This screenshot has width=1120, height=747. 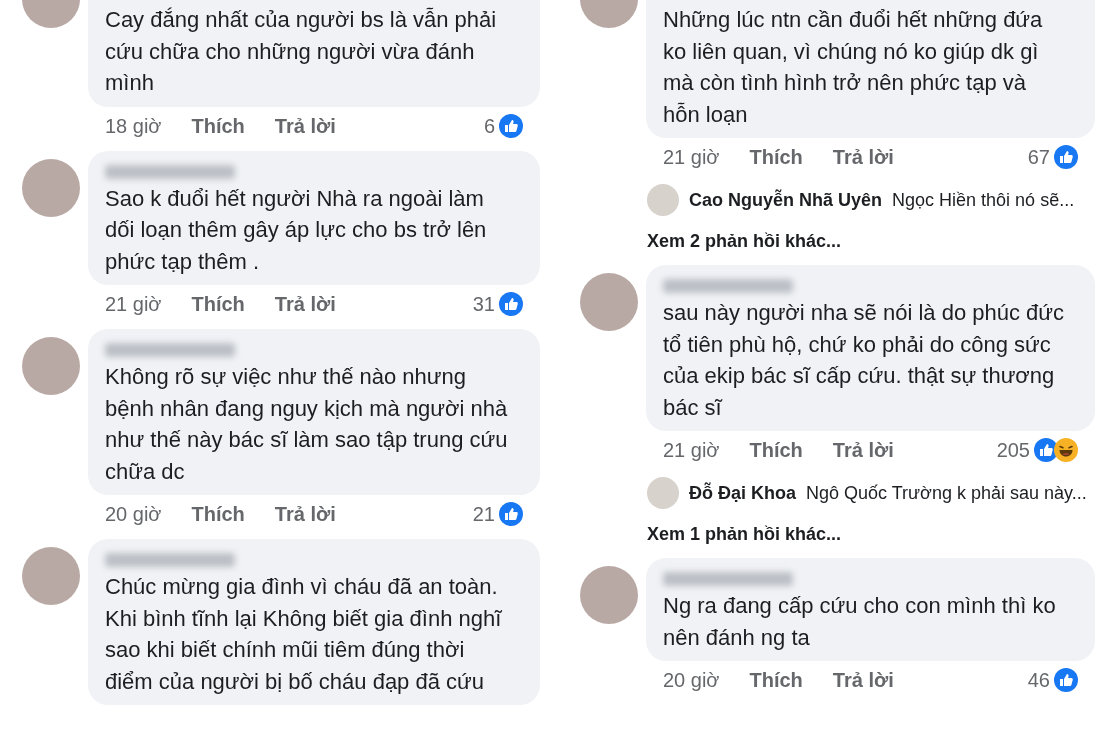 What do you see at coordinates (853, 67) in the screenshot?
I see `comment-text: Những lúc ntn cần đuổi hết những đứa ko liên quan, vì chúng nó ko giúp dk gì mà còn tình hình trở nên phức tạp và hỗn loạn` at bounding box center [853, 67].